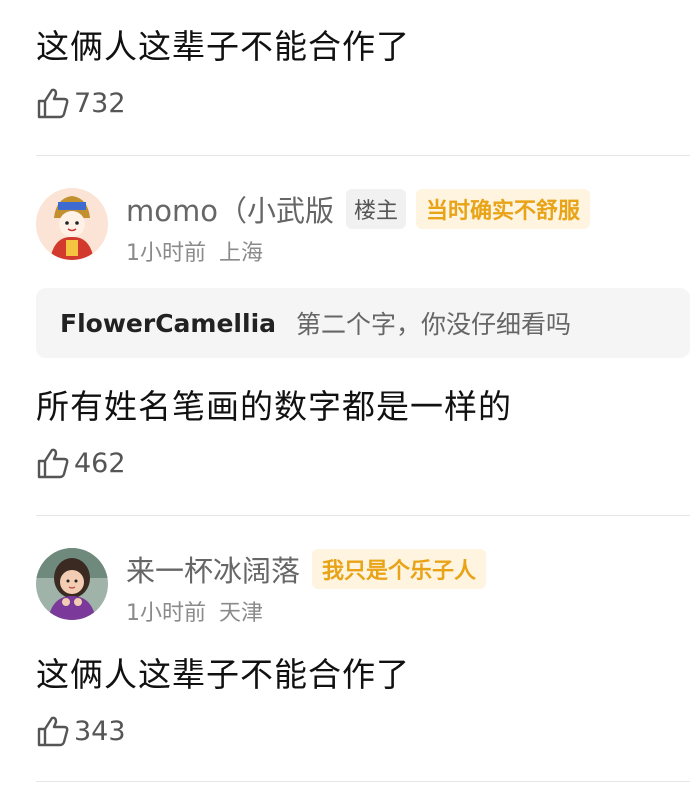 The image size is (690, 786). I want to click on like-button: 462, so click(81, 463).